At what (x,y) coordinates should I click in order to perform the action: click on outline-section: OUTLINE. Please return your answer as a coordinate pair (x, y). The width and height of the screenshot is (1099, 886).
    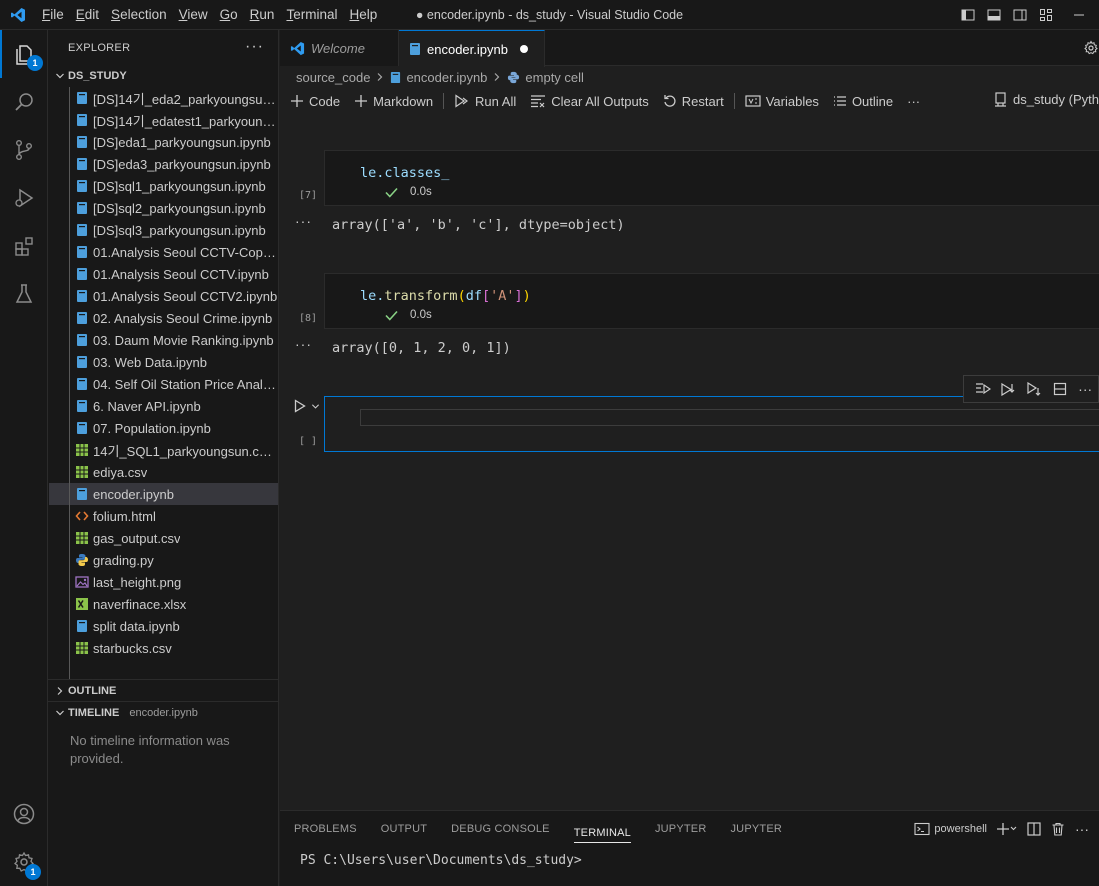
    Looking at the image, I should click on (163, 690).